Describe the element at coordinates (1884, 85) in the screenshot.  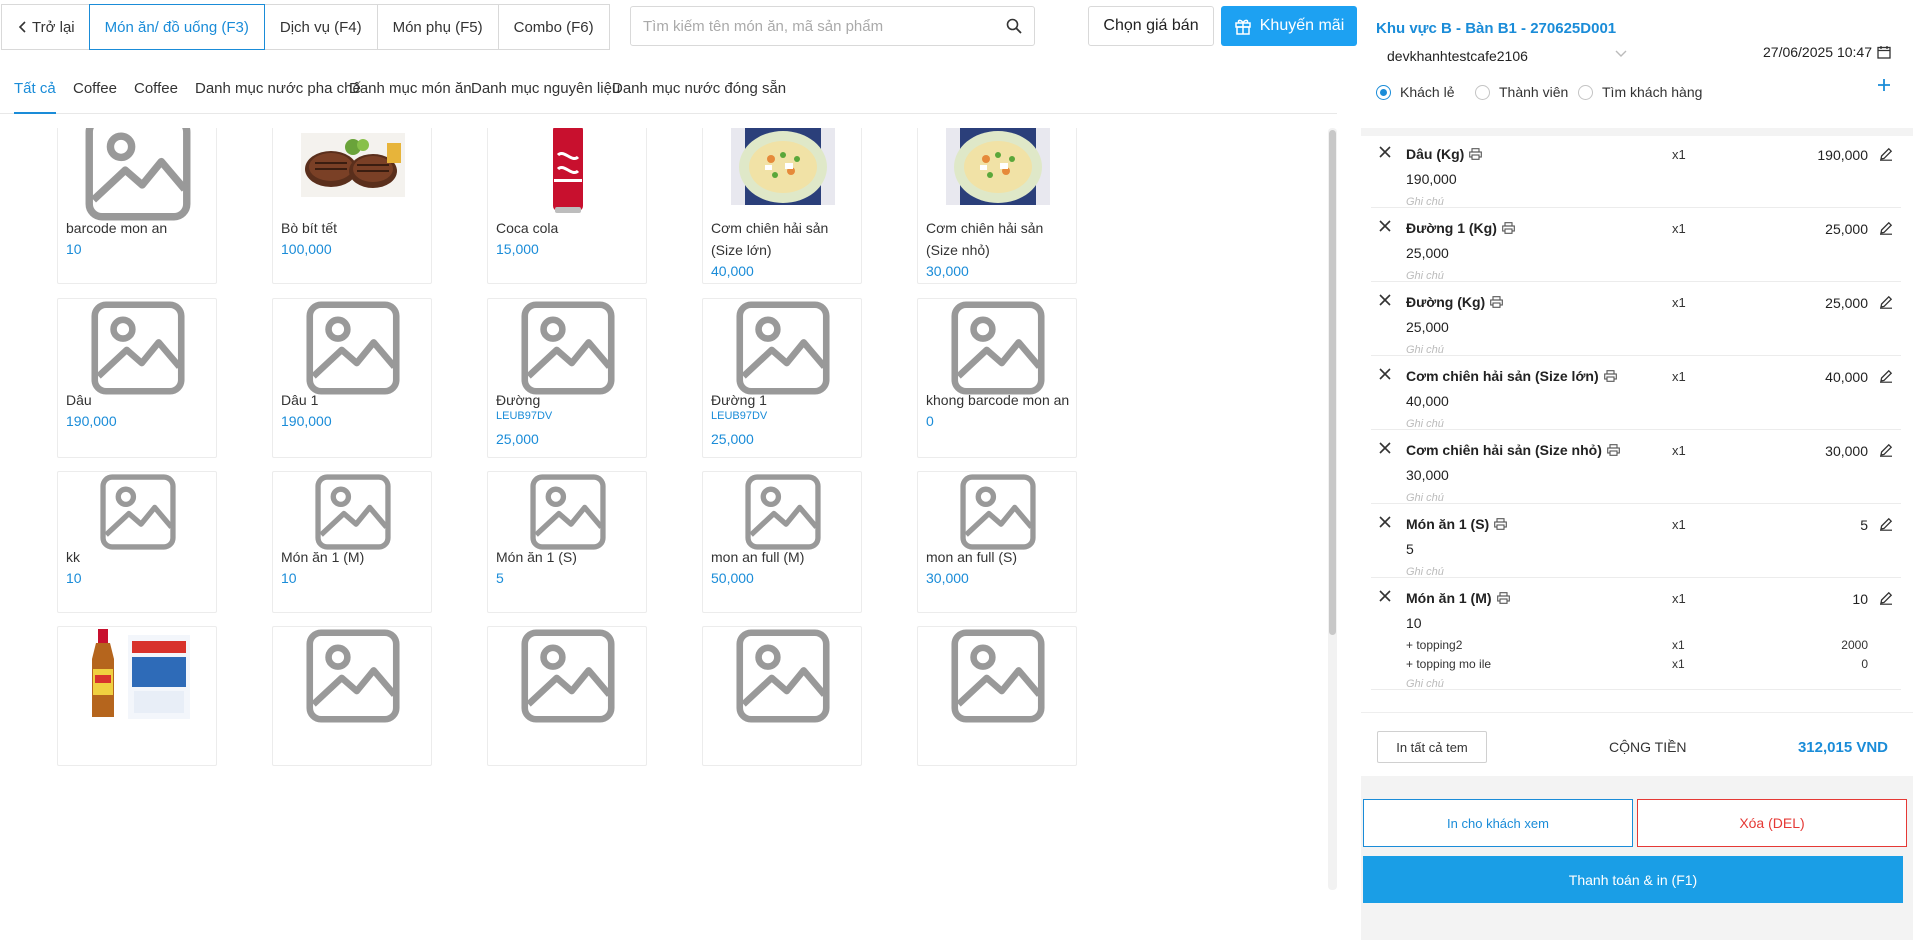
I see `add-customer-icon` at that location.